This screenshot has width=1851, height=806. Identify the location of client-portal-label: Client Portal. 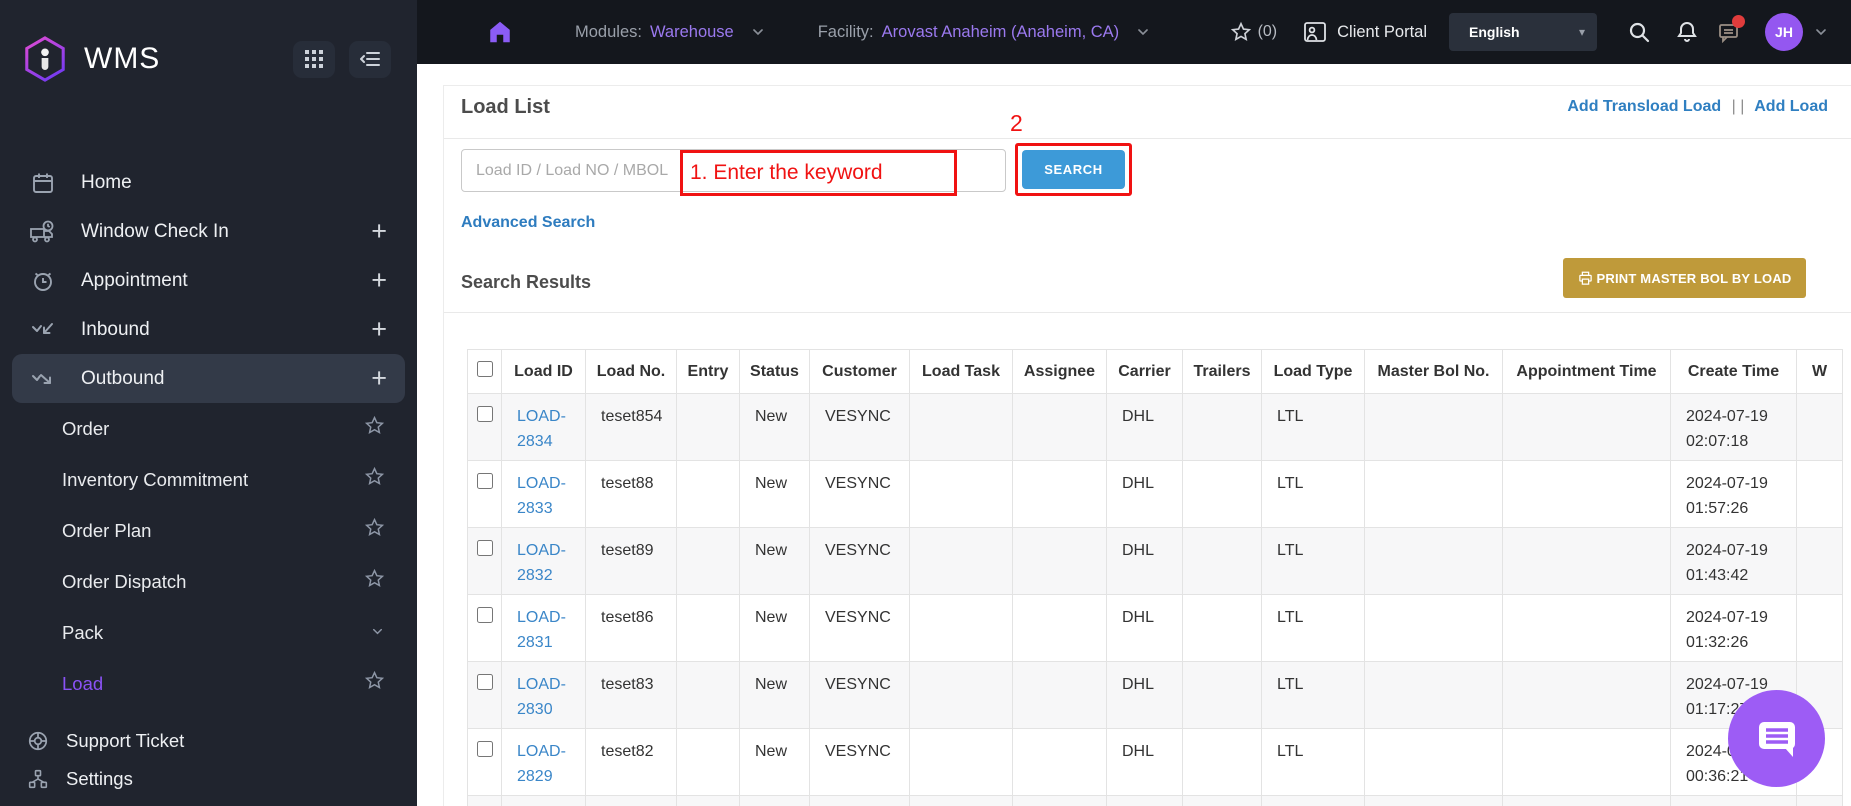
(1382, 31).